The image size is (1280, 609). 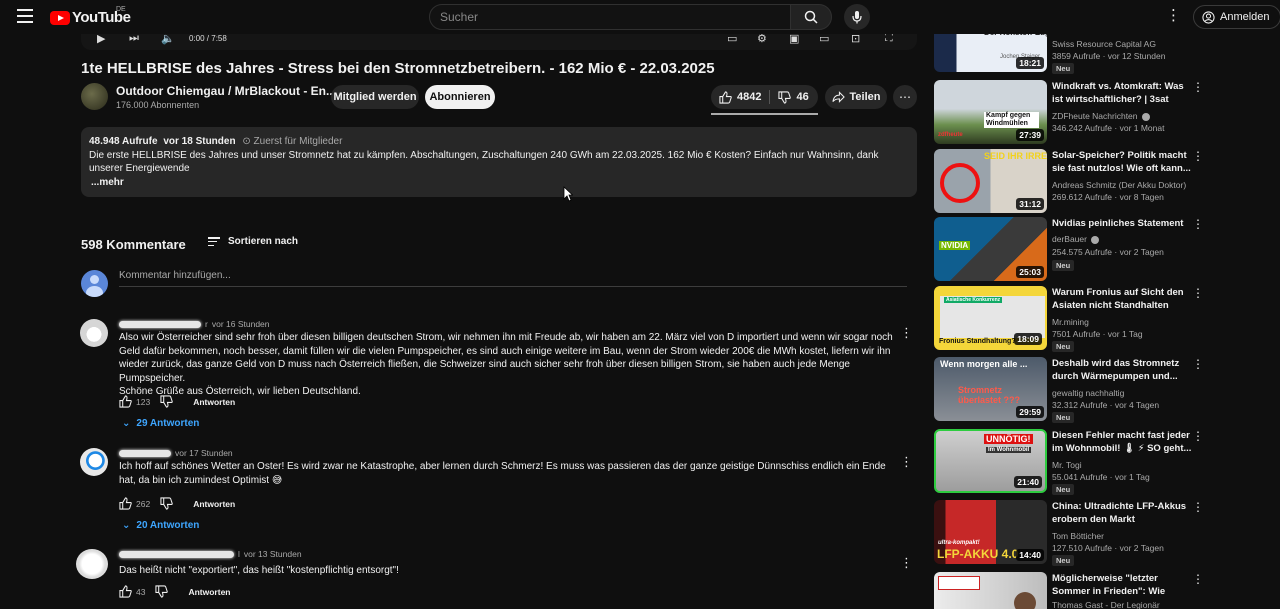 What do you see at coordinates (749, 97) in the screenshot?
I see `like-count: 4842` at bounding box center [749, 97].